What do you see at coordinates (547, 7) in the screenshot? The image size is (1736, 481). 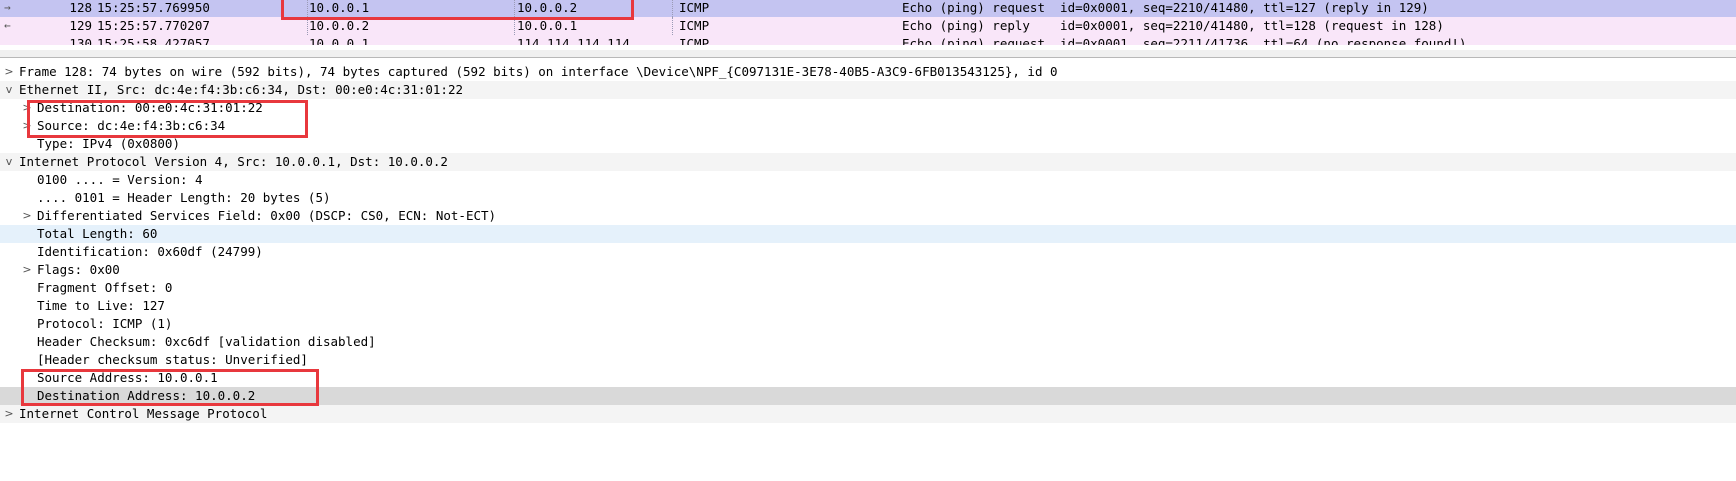 I see `packet-destination: 10.0.0.2` at bounding box center [547, 7].